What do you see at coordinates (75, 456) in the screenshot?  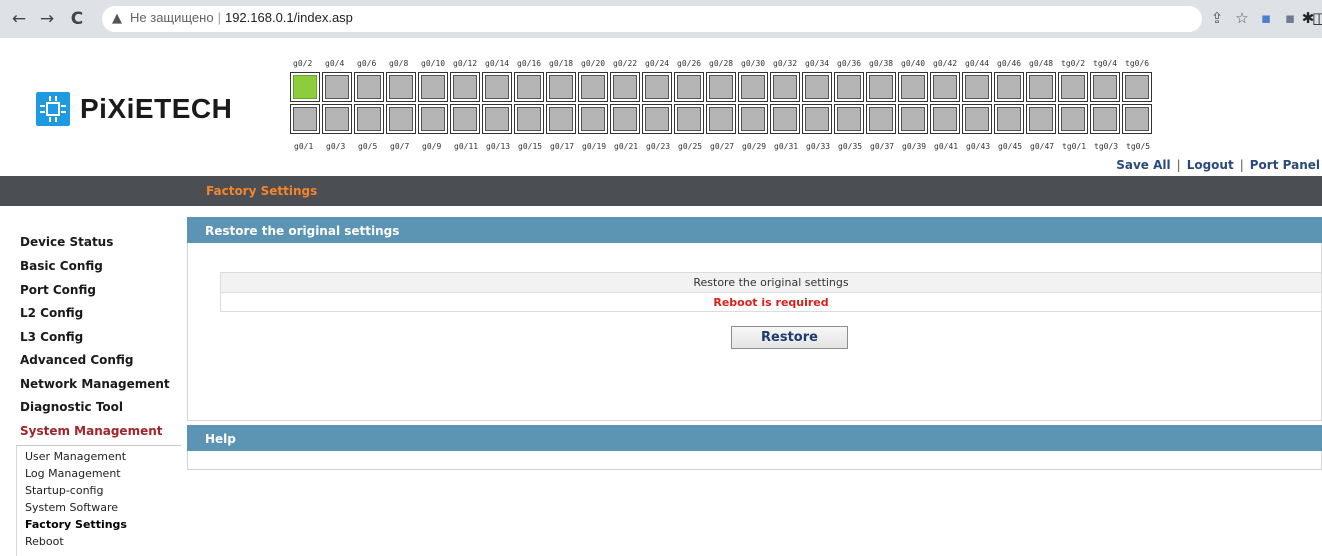 I see `submenu-user-management: User Management` at bounding box center [75, 456].